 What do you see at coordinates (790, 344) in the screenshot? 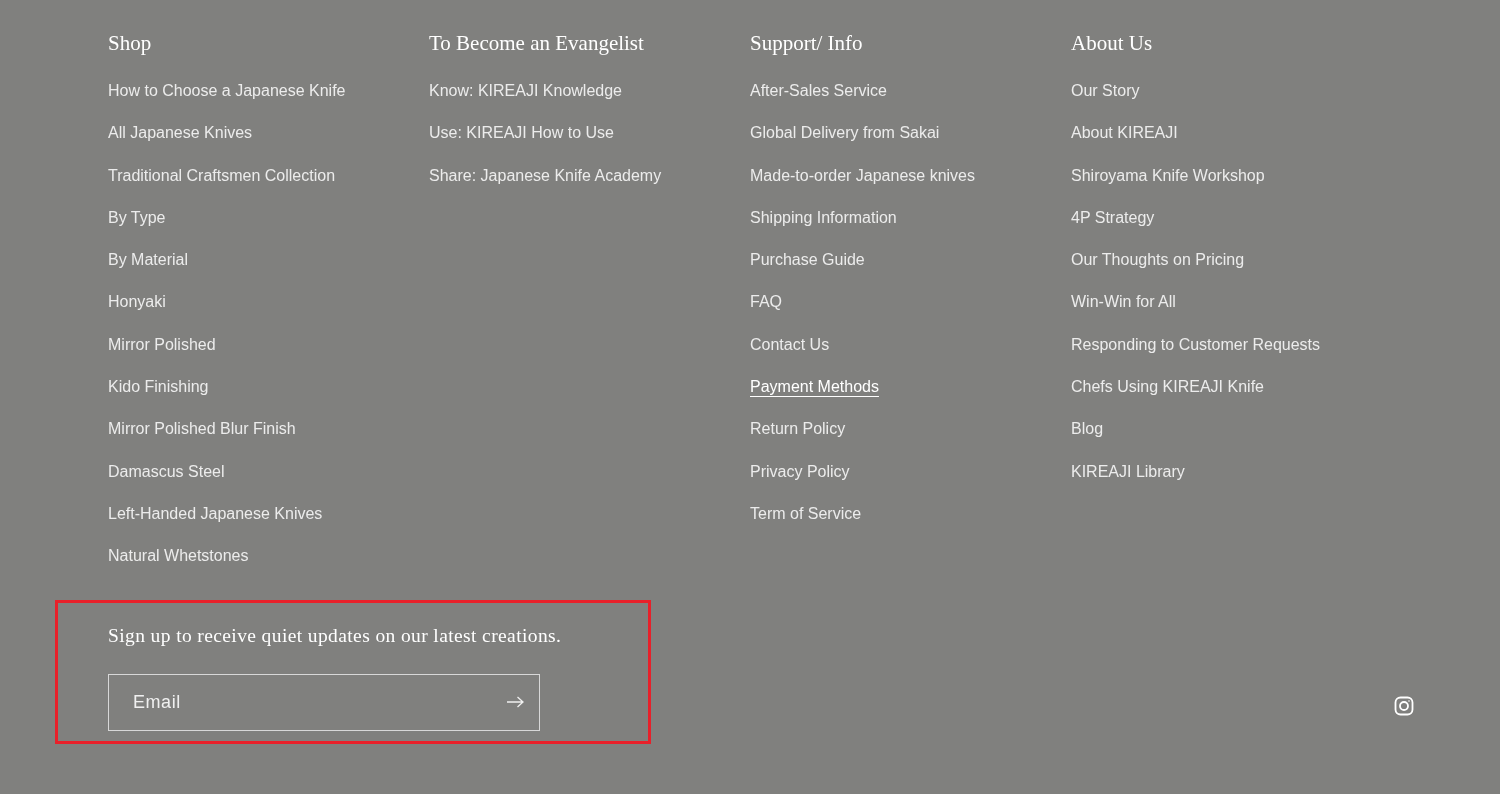
I see `footer-link: Contact Us` at bounding box center [790, 344].